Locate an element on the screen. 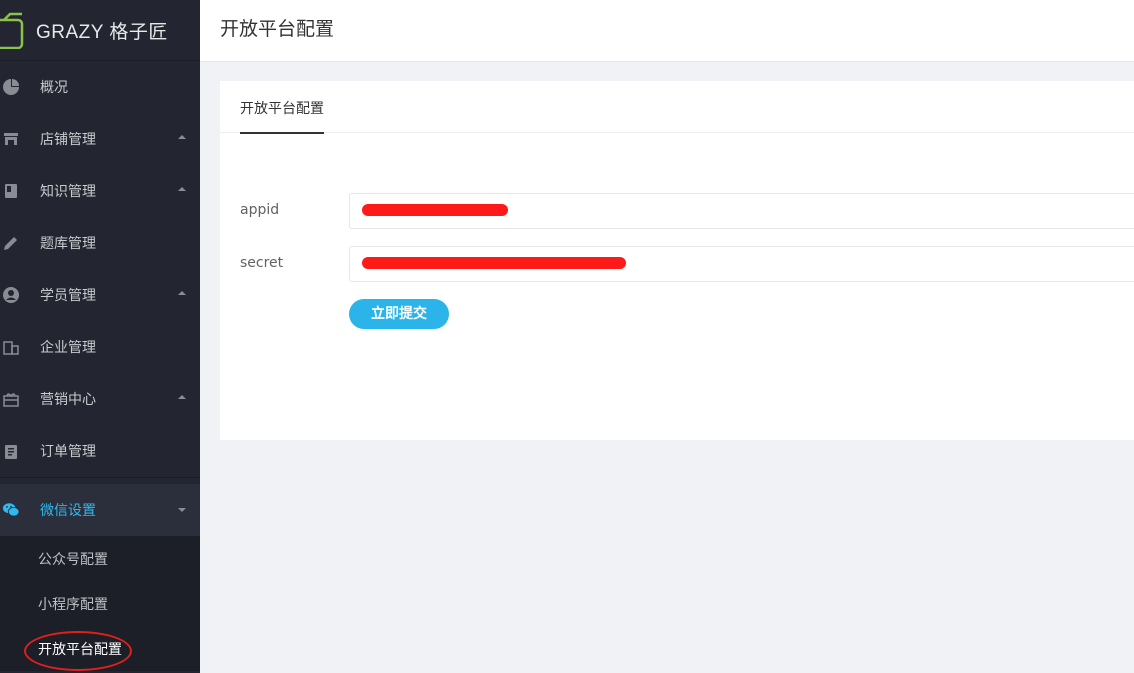  wechat-submenu: 公众号配置 小程序配置 开放平台配置 is located at coordinates (100, 603).